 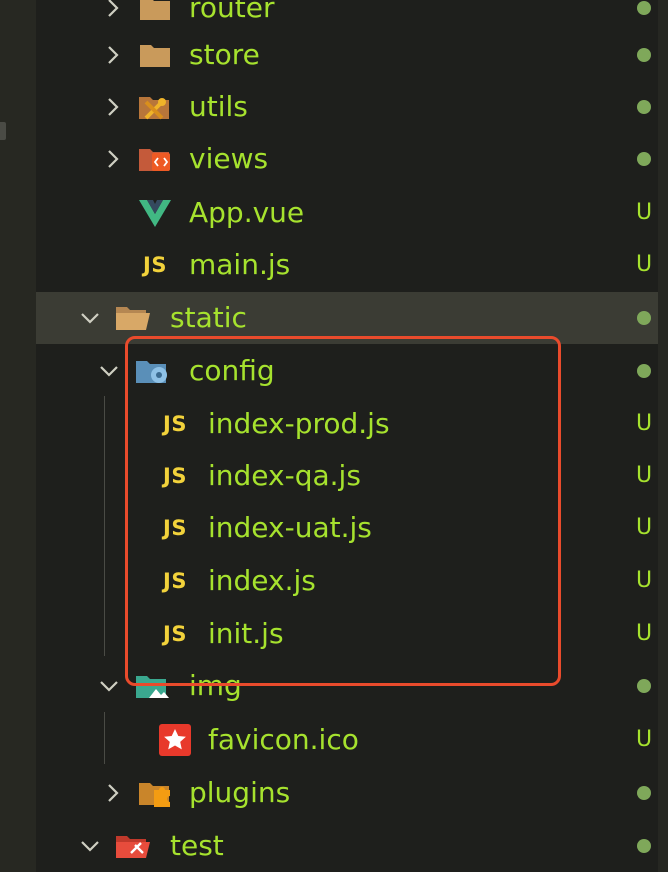 What do you see at coordinates (240, 792) in the screenshot?
I see `tree-item-label: plugins` at bounding box center [240, 792].